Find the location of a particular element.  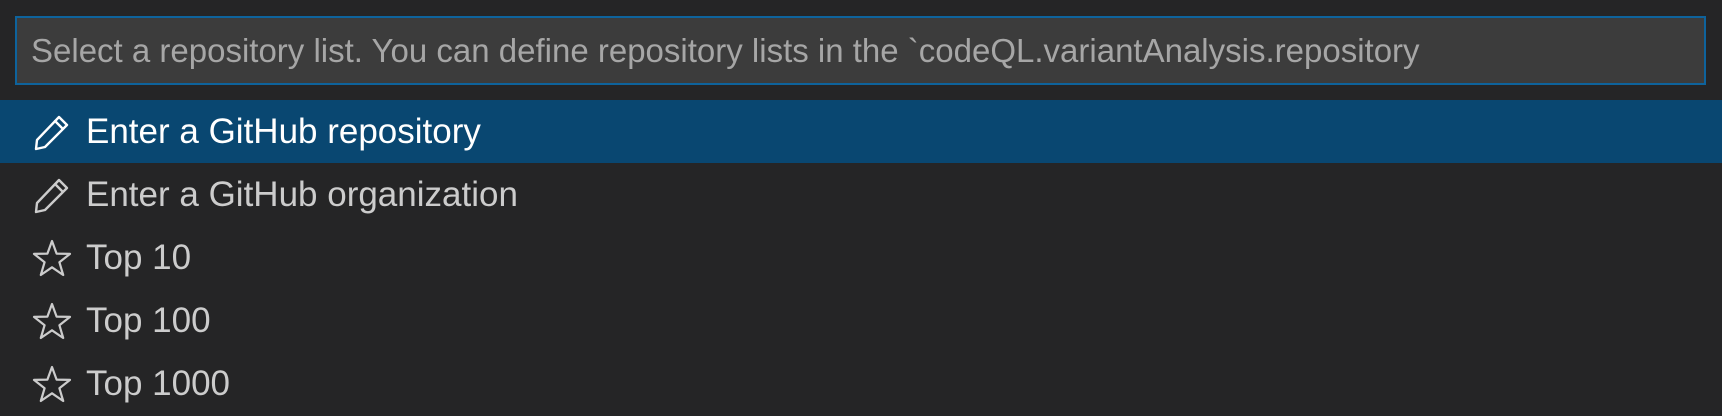

list-item-label: Top 100 is located at coordinates (148, 320).